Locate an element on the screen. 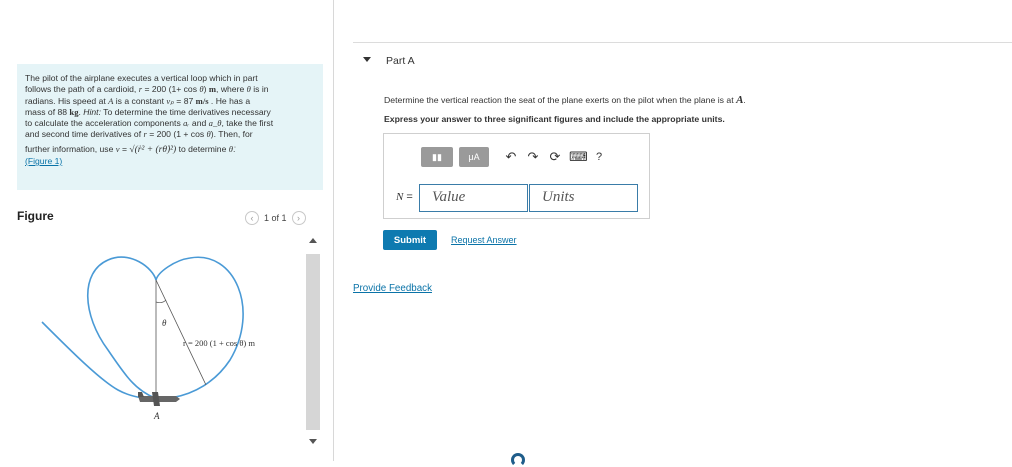 The width and height of the screenshot is (1012, 467). cardioid-figure: θ r = 200 (1 + cos θ) m A is located at coordinates (148, 338).